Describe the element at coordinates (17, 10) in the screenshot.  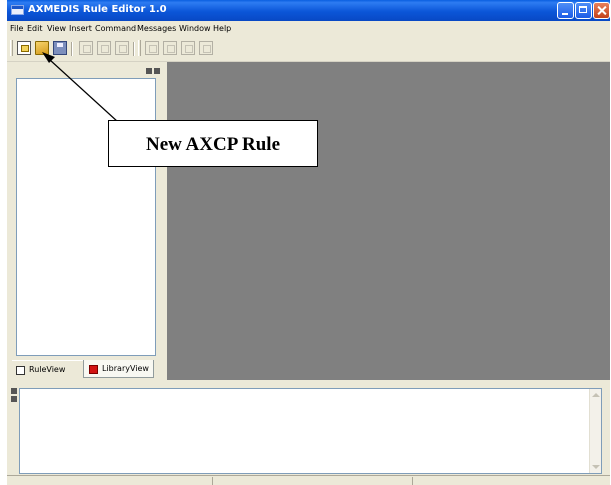
I see `app-window-icon` at that location.